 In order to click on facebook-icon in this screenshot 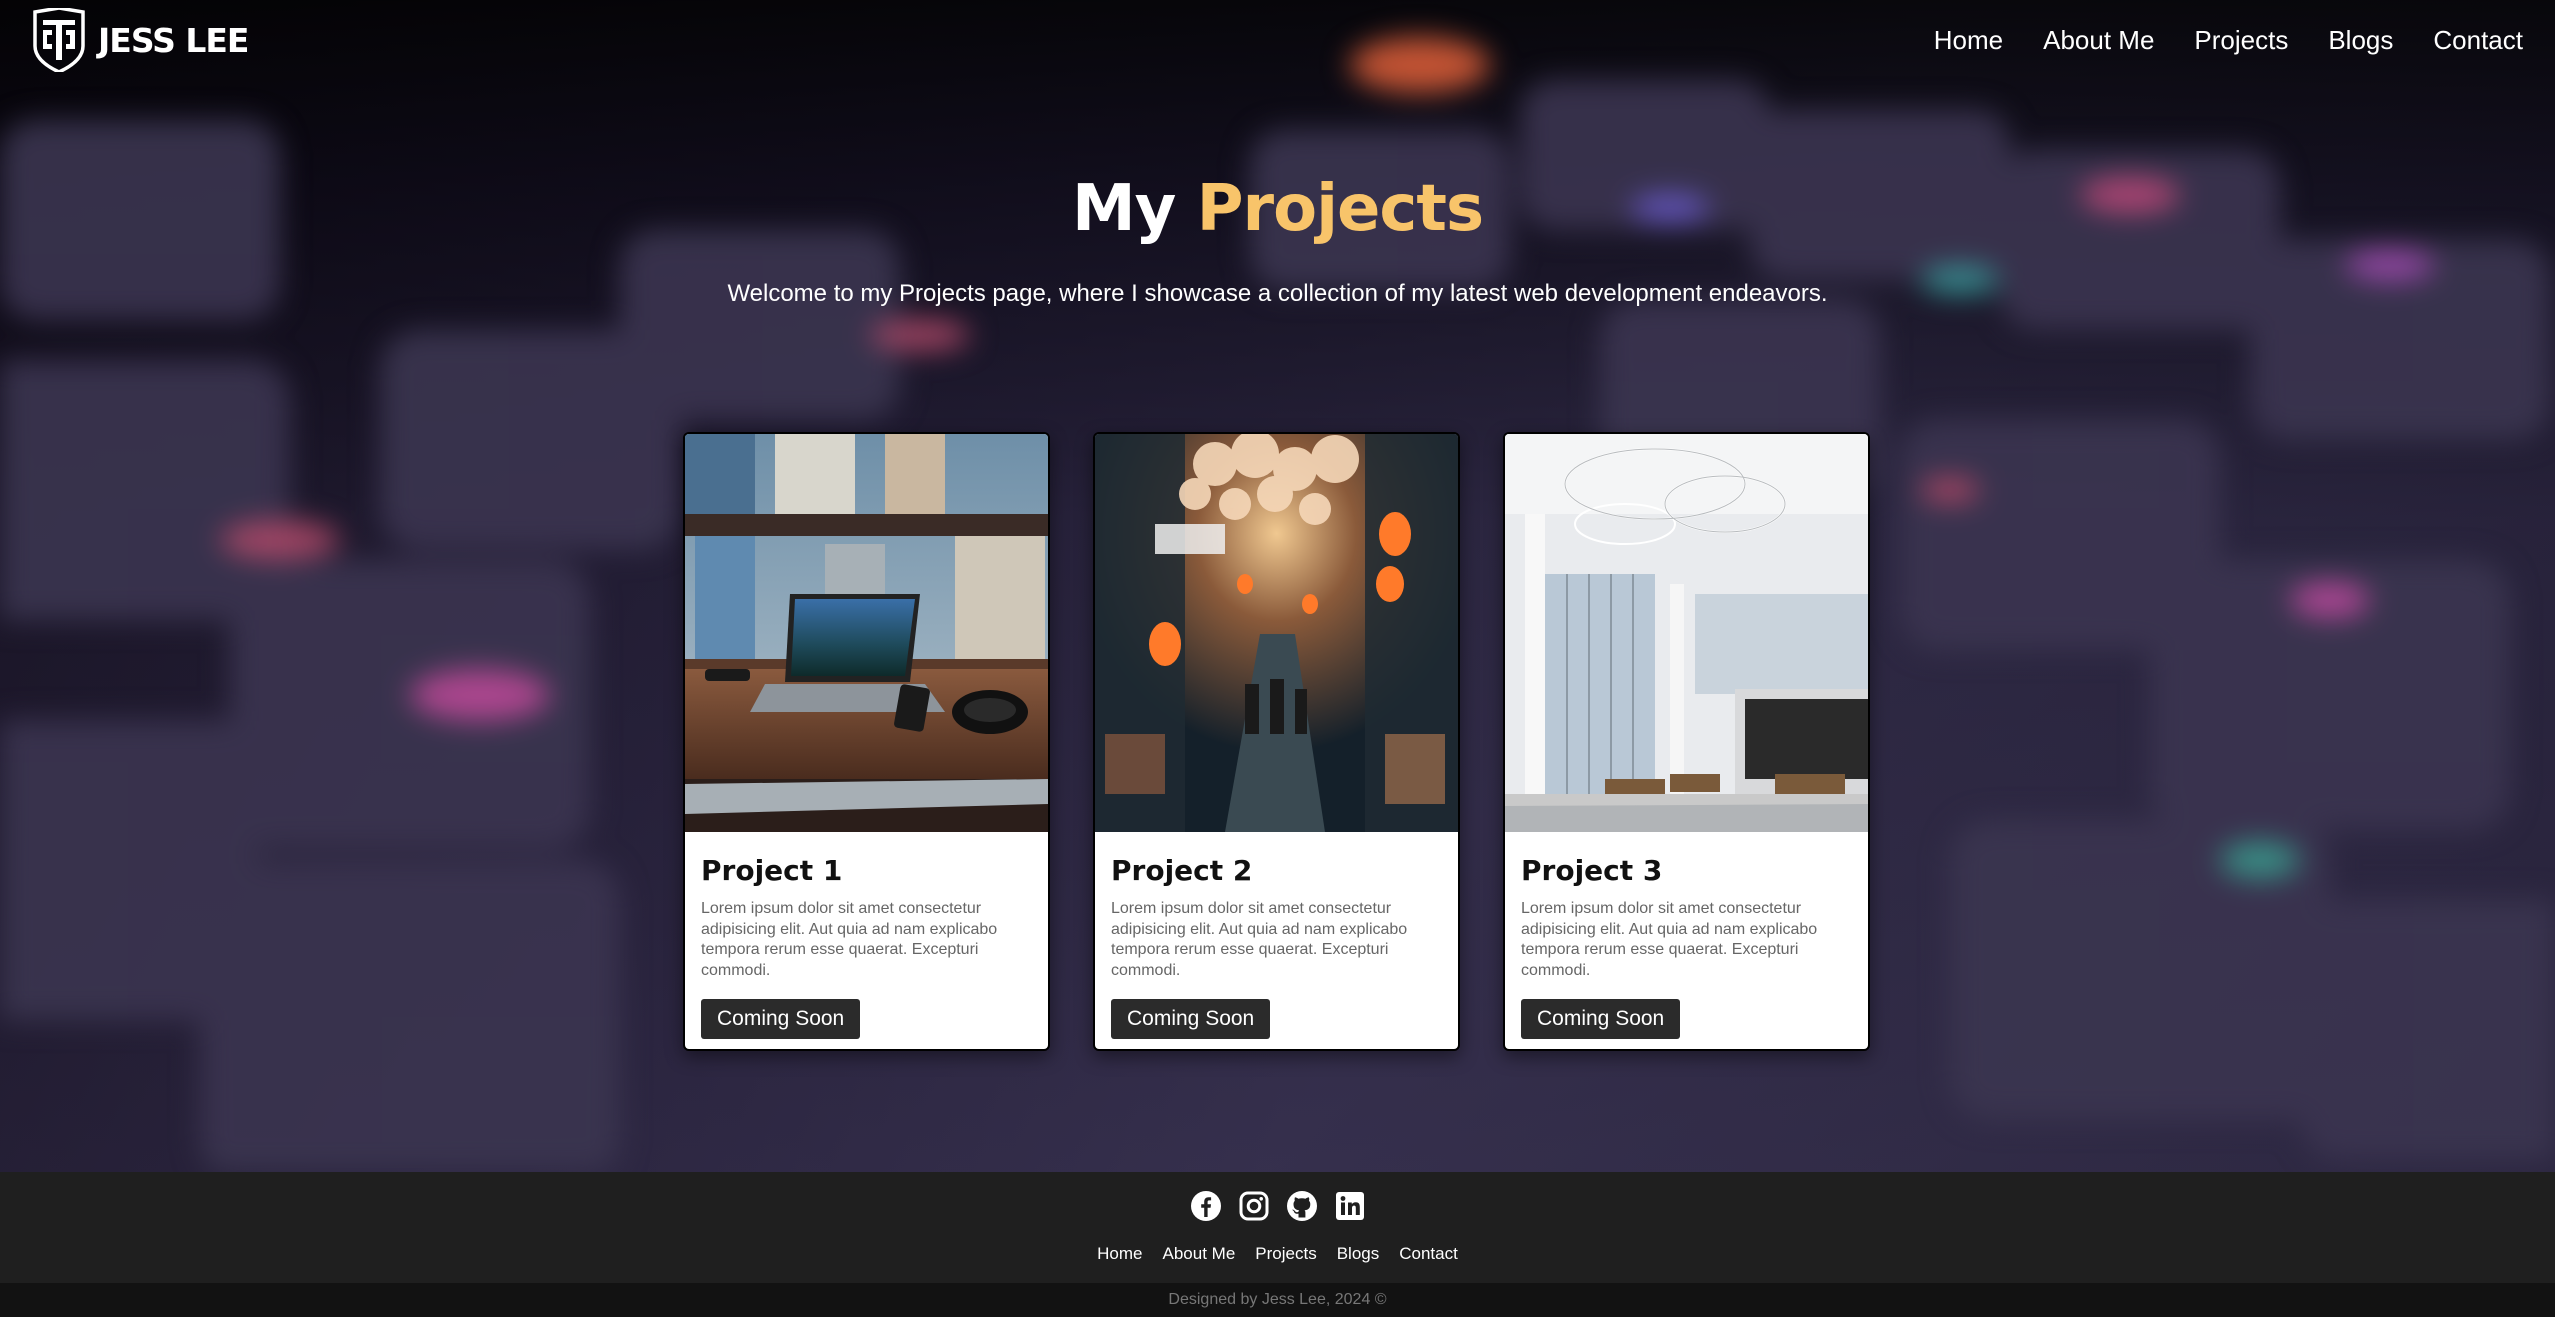, I will do `click(1206, 1206)`.